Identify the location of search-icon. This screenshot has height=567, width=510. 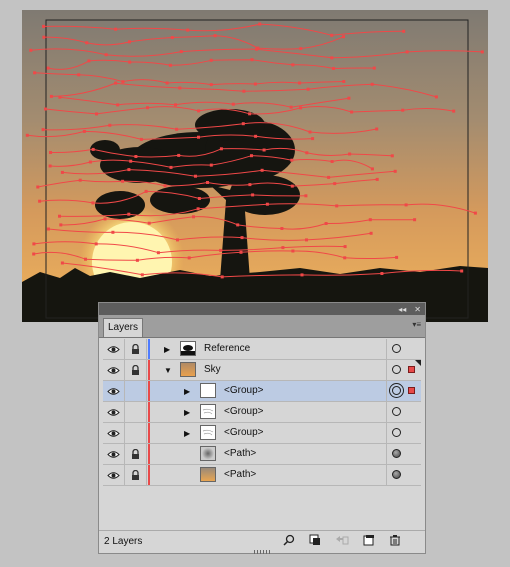
(289, 540).